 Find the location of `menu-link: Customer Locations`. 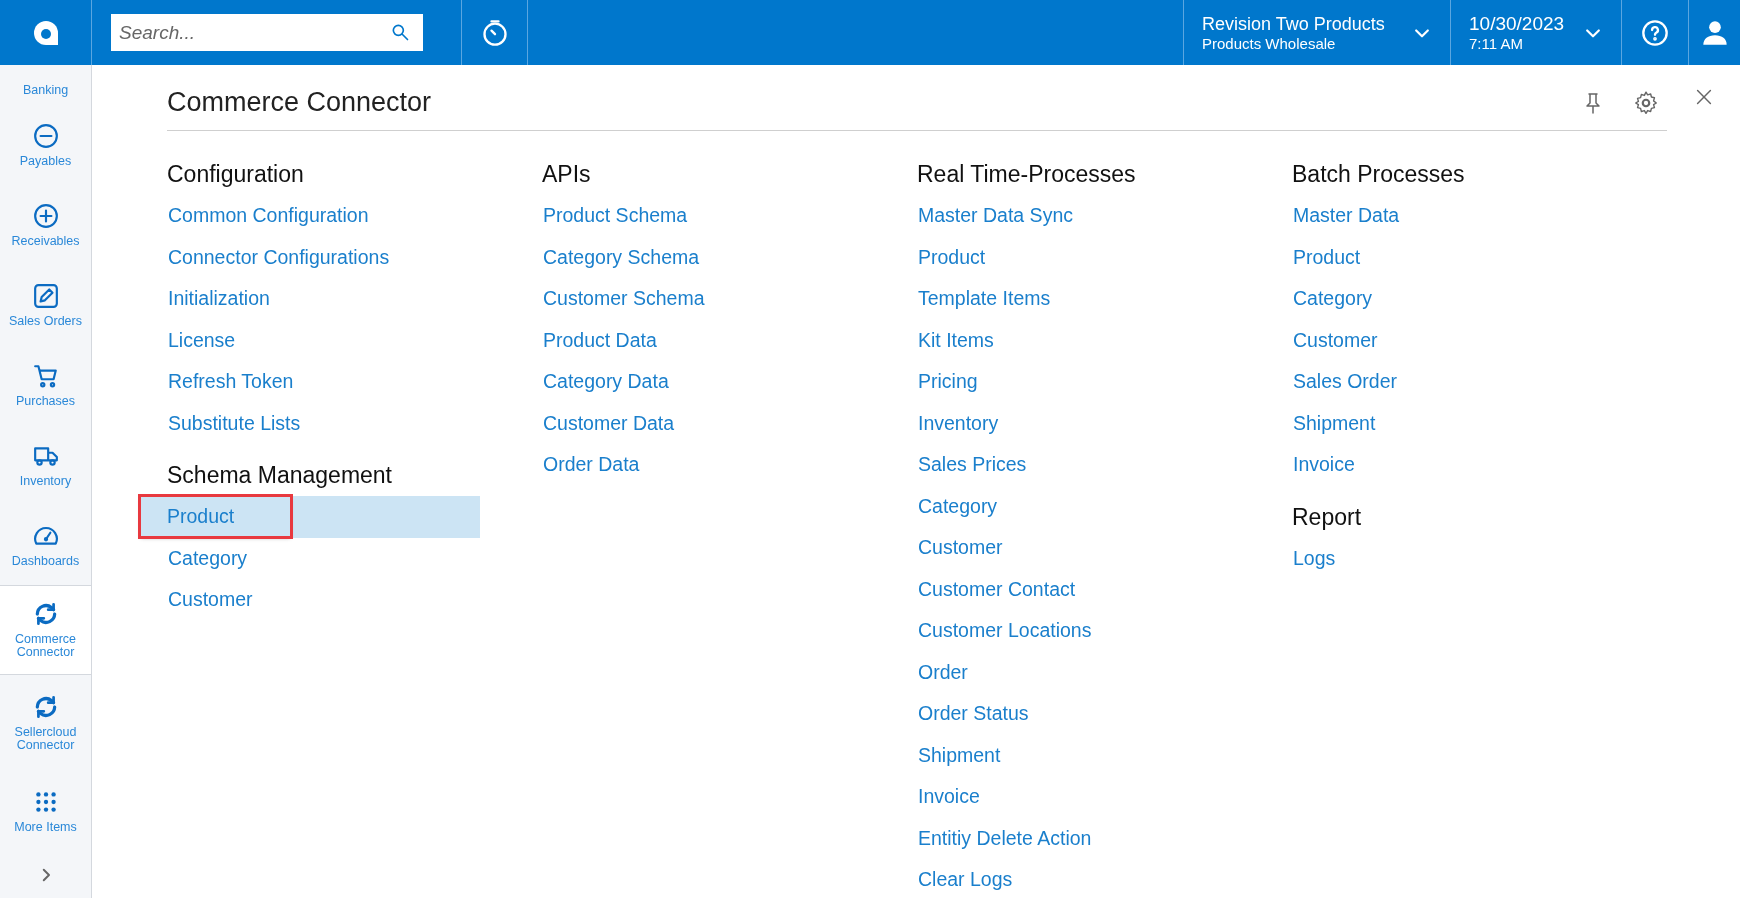

menu-link: Customer Locations is located at coordinates (1005, 631).